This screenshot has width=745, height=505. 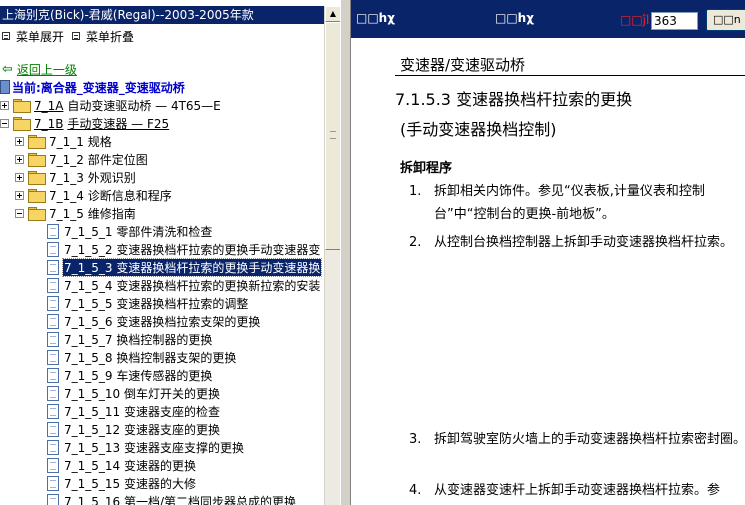 What do you see at coordinates (64, 141) in the screenshot?
I see `tree-node-7-1-1: 7_1_1 规格` at bounding box center [64, 141].